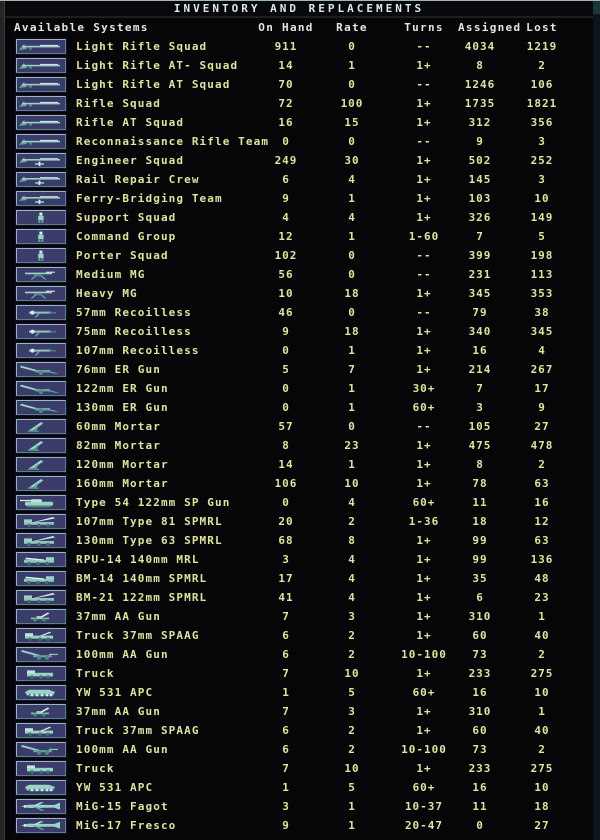 This screenshot has height=840, width=600. What do you see at coordinates (115, 692) in the screenshot?
I see `system-name: YW 531 APC` at bounding box center [115, 692].